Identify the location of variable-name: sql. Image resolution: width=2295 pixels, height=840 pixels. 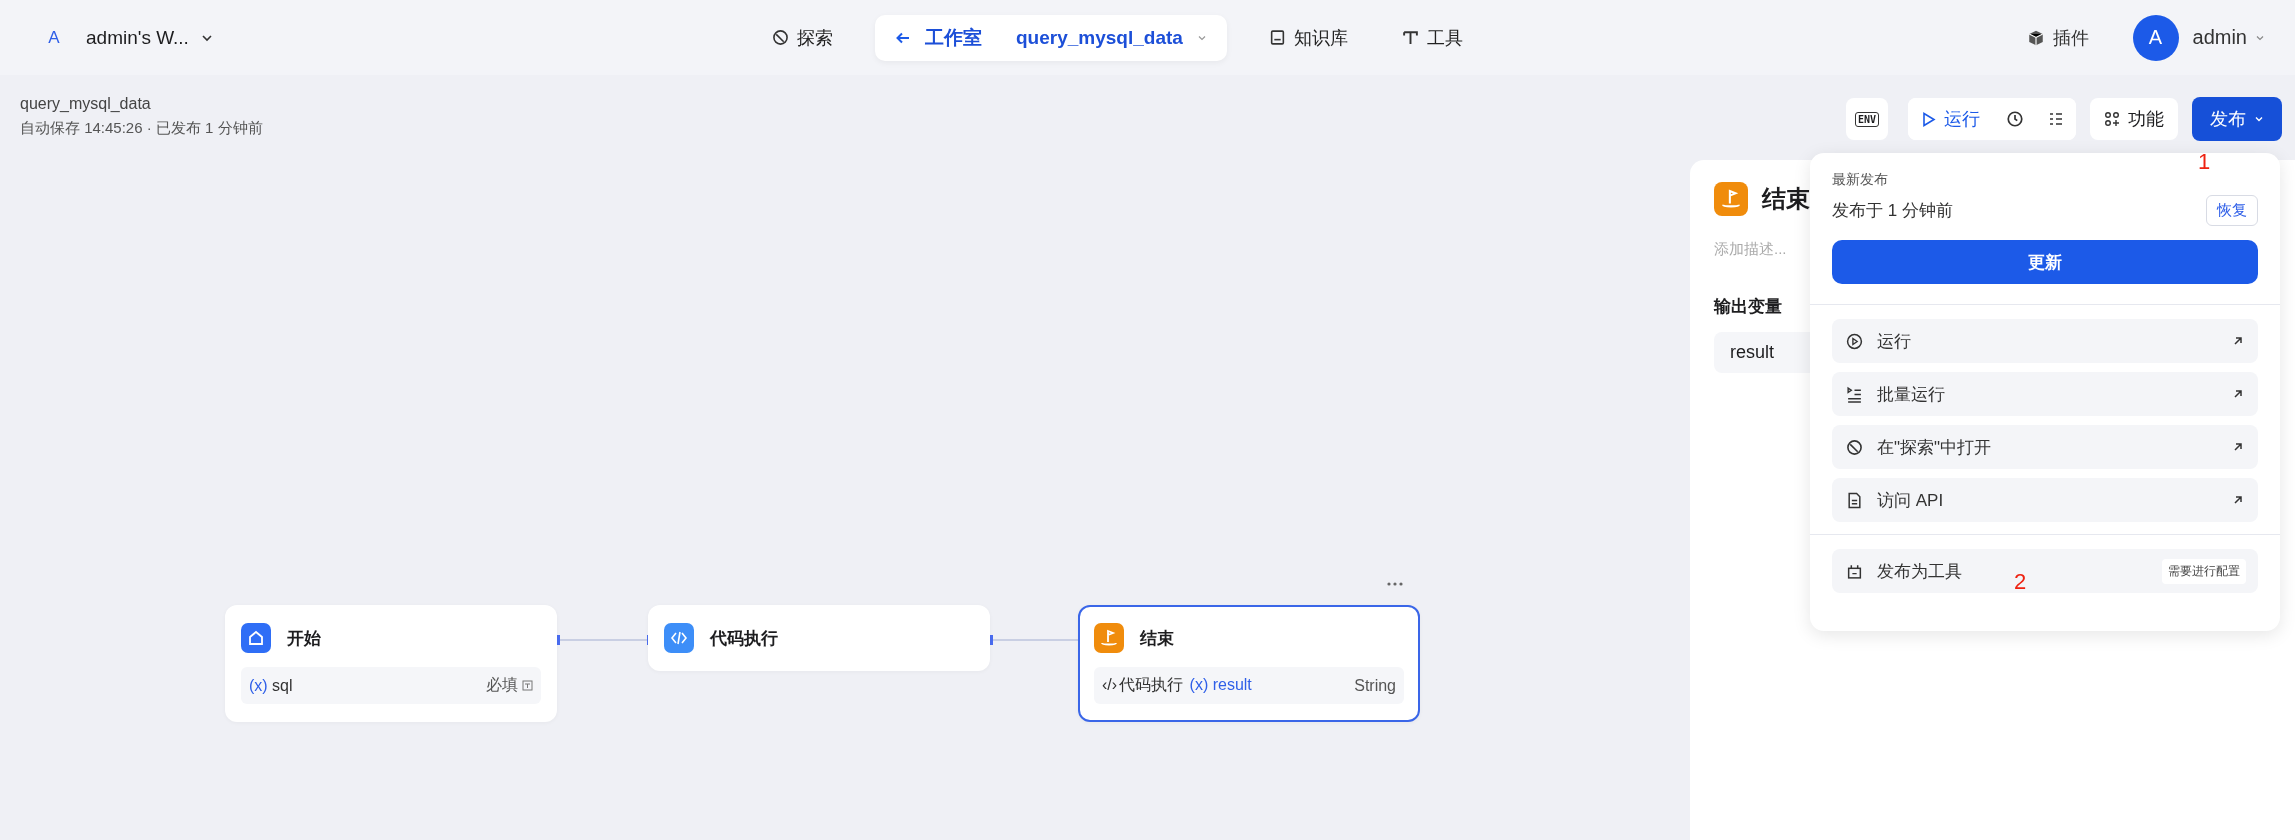
(282, 685).